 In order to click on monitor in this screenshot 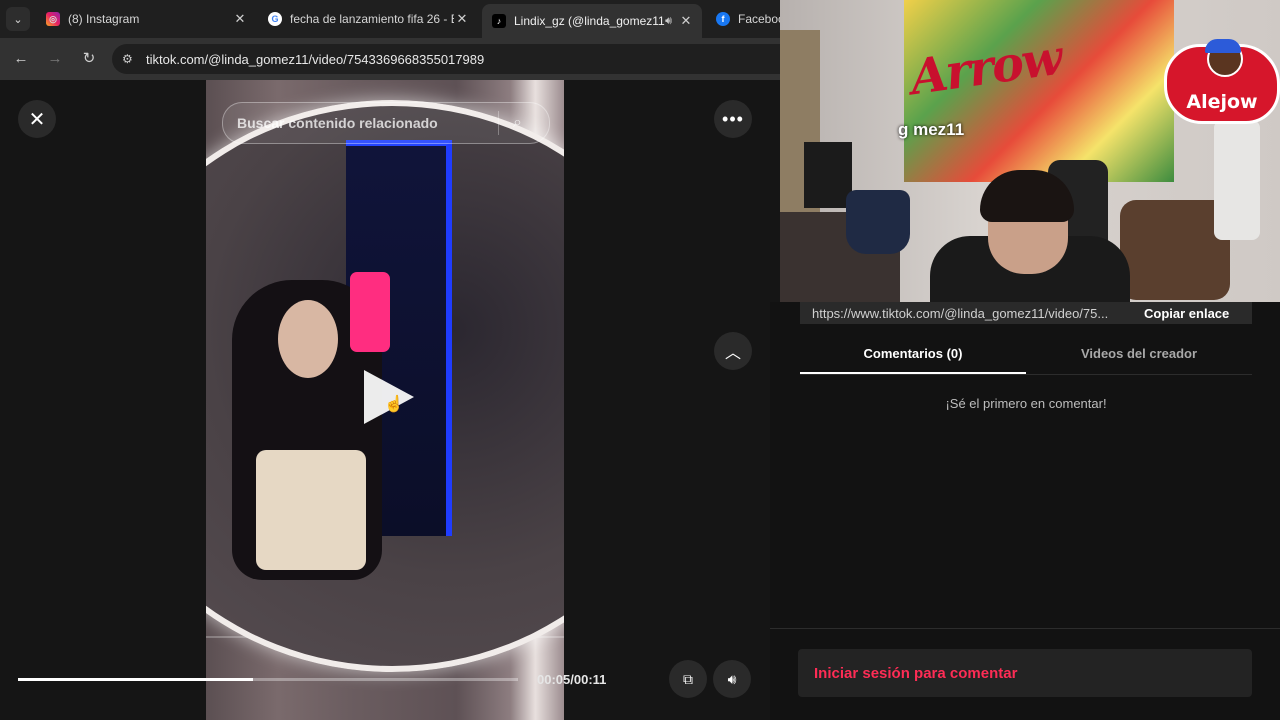, I will do `click(828, 175)`.